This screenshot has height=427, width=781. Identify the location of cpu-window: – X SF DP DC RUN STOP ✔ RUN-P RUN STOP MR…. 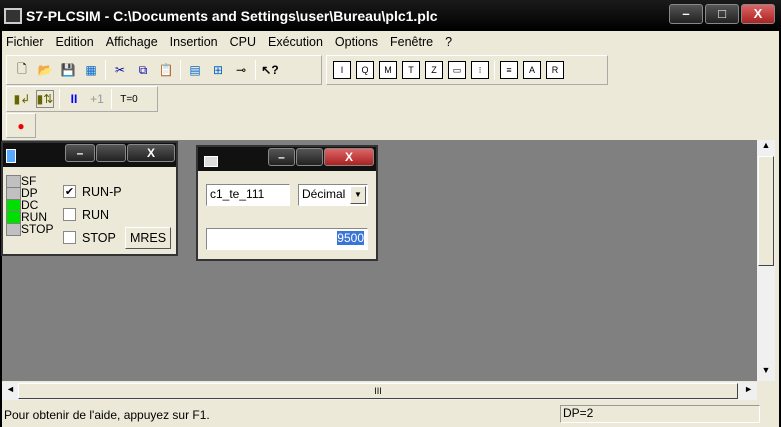
(89, 198).